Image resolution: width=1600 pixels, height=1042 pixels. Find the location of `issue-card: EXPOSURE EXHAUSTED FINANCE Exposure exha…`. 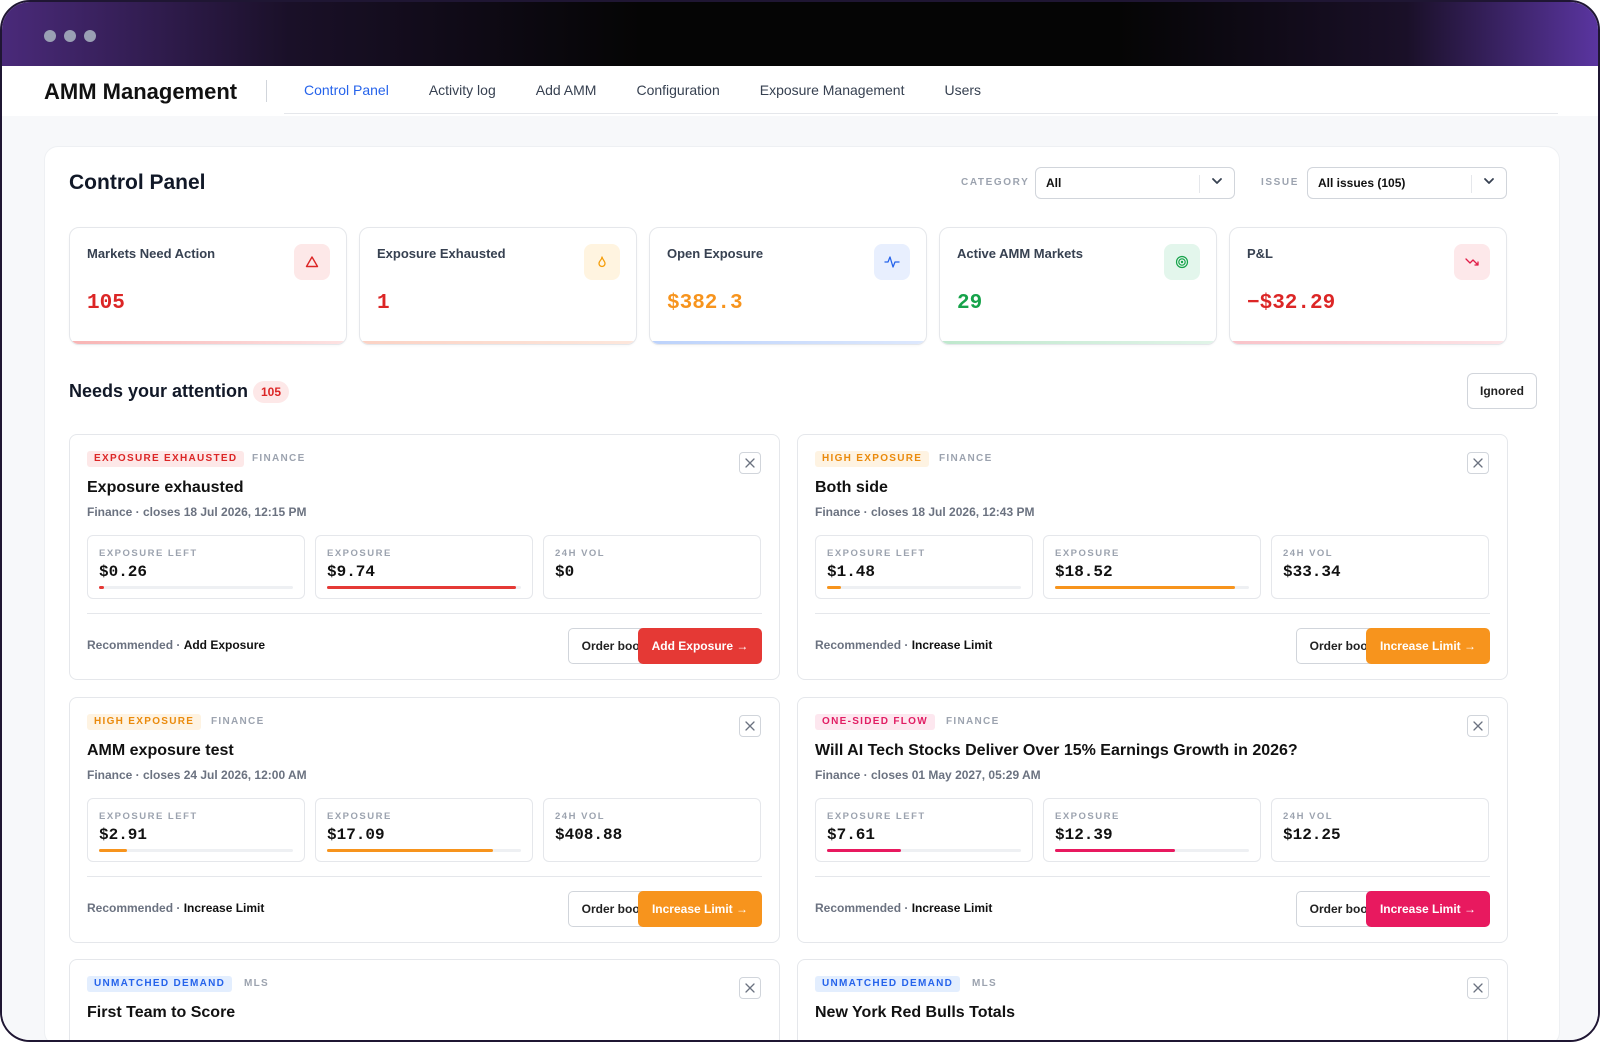

issue-card: EXPOSURE EXHAUSTED FINANCE Exposure exha… is located at coordinates (424, 557).